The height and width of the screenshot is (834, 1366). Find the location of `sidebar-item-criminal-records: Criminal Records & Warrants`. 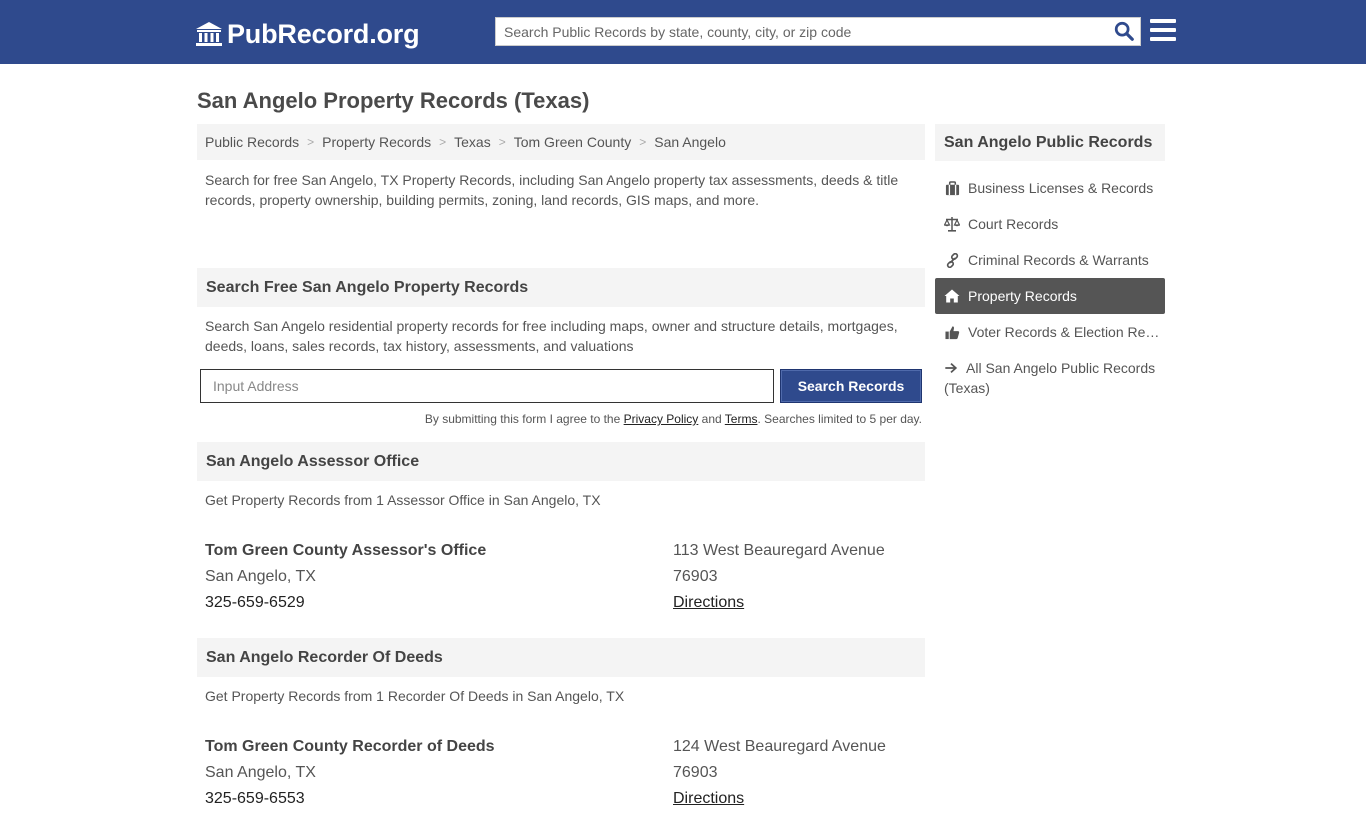

sidebar-item-criminal-records: Criminal Records & Warrants is located at coordinates (1050, 260).